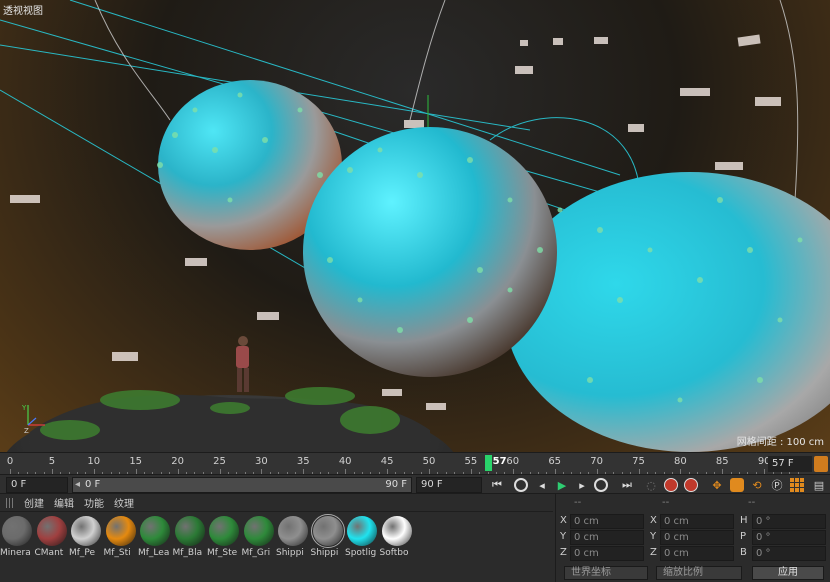 Image resolution: width=830 pixels, height=582 pixels. I want to click on sphere-middle, so click(430, 252).